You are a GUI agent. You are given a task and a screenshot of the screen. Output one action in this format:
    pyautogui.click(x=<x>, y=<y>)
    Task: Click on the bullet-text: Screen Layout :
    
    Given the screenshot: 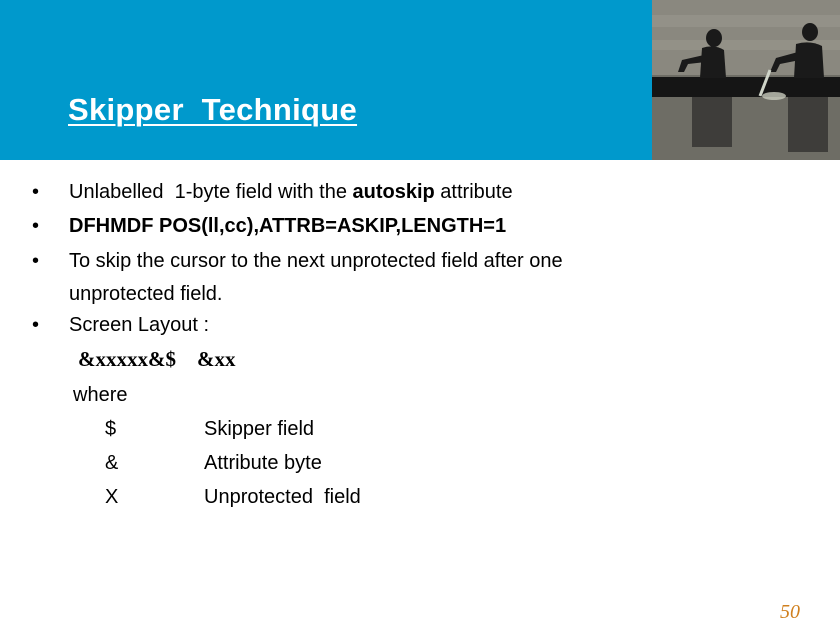 What is the action you would take?
    pyautogui.click(x=139, y=325)
    